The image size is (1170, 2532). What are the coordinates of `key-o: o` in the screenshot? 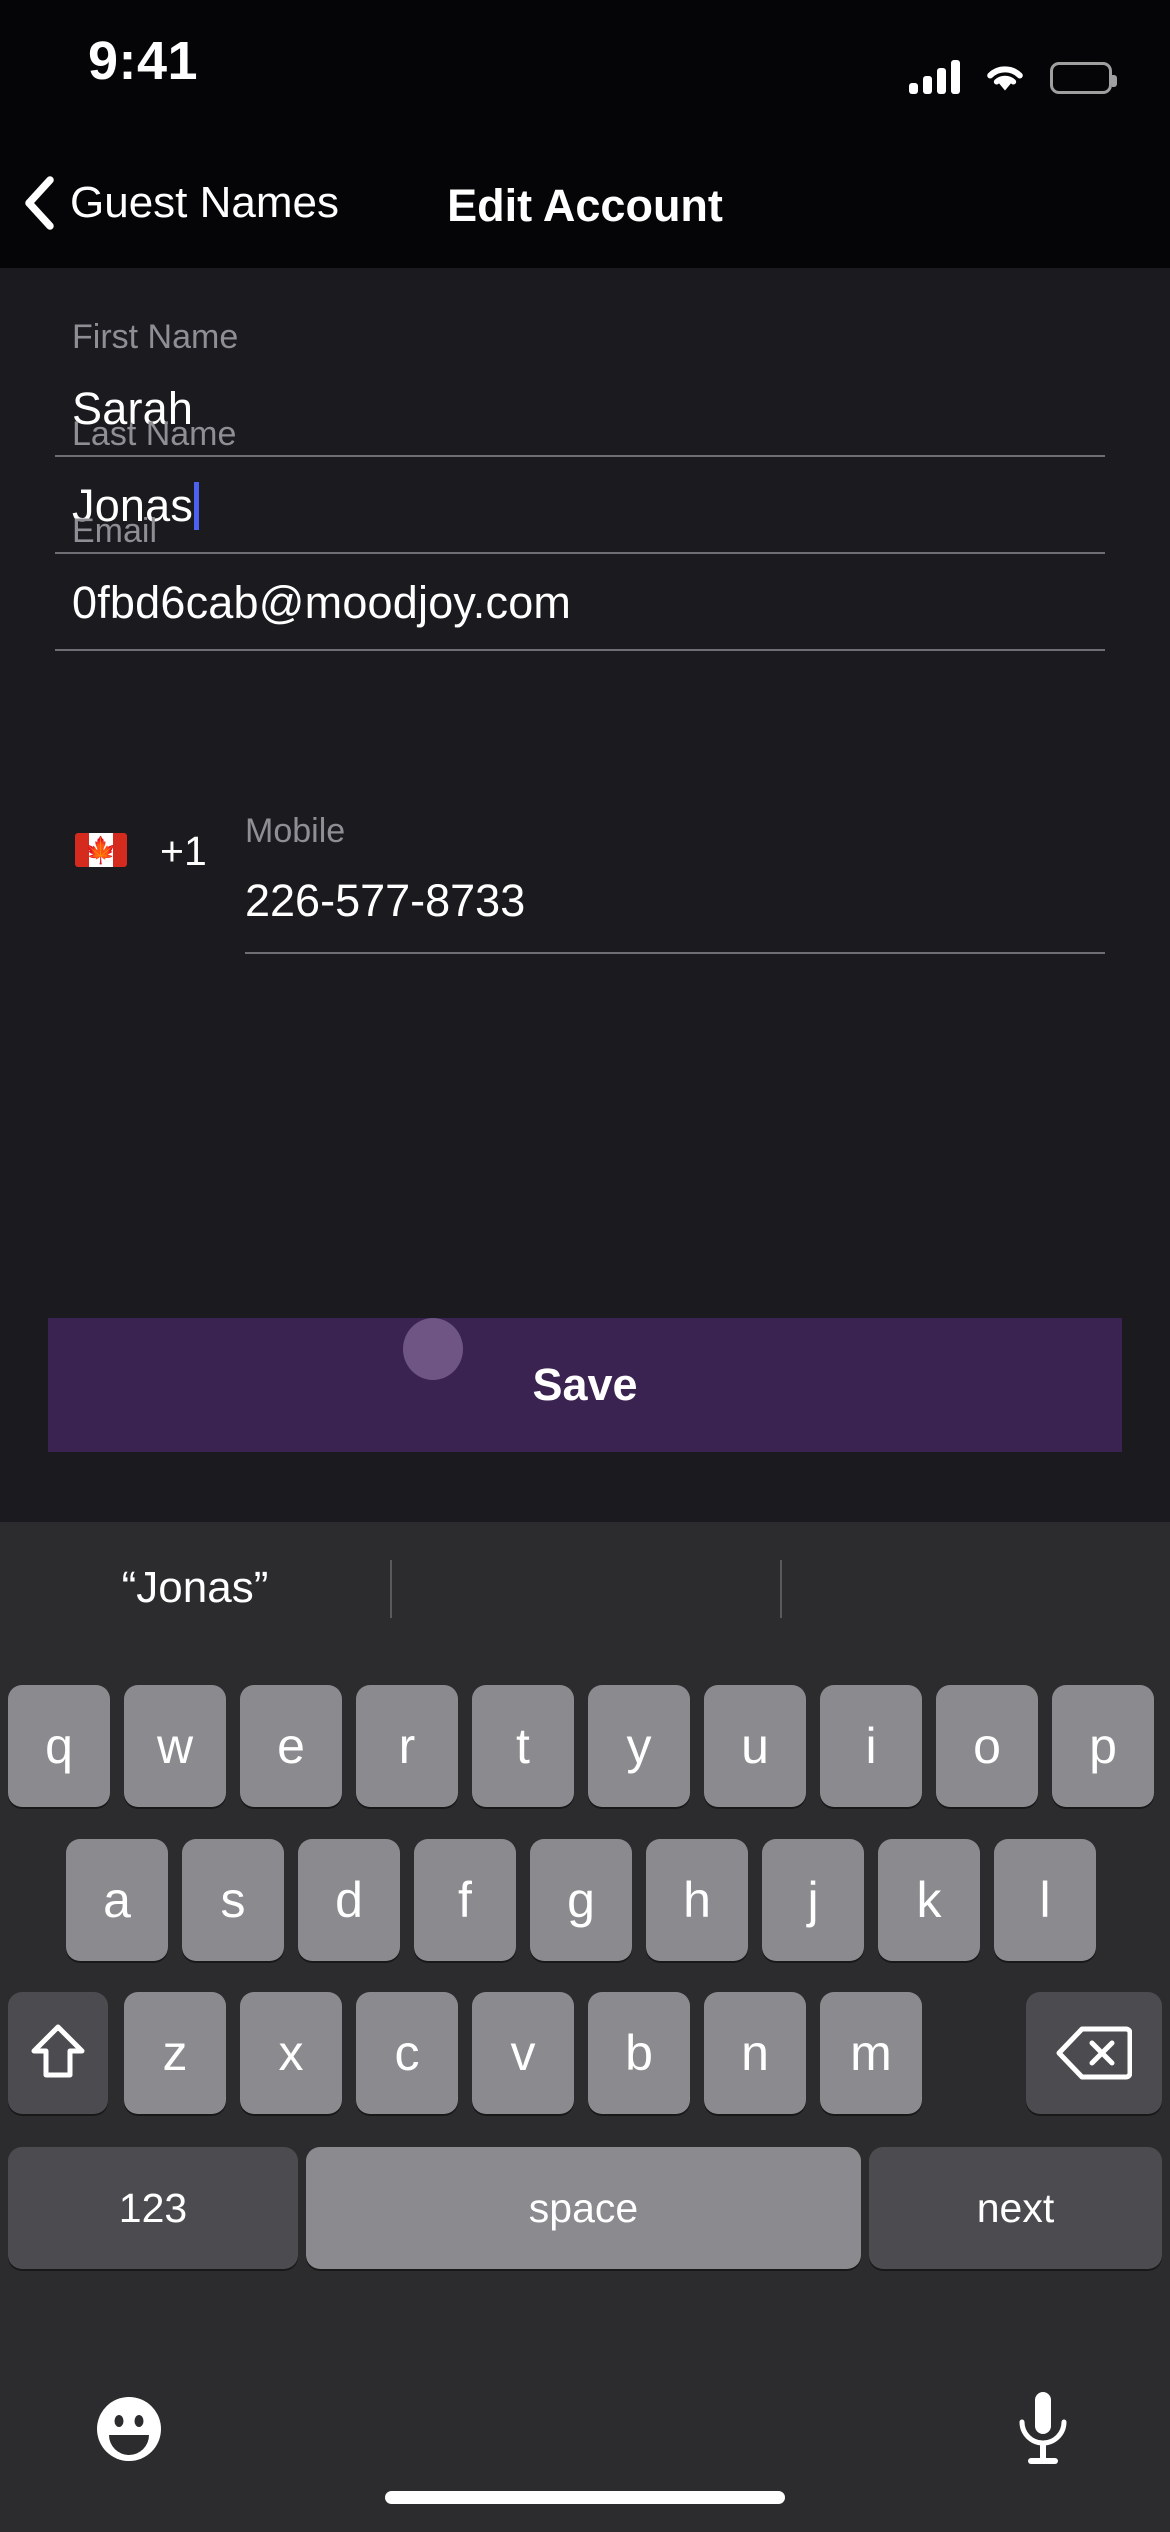 It's located at (987, 1746).